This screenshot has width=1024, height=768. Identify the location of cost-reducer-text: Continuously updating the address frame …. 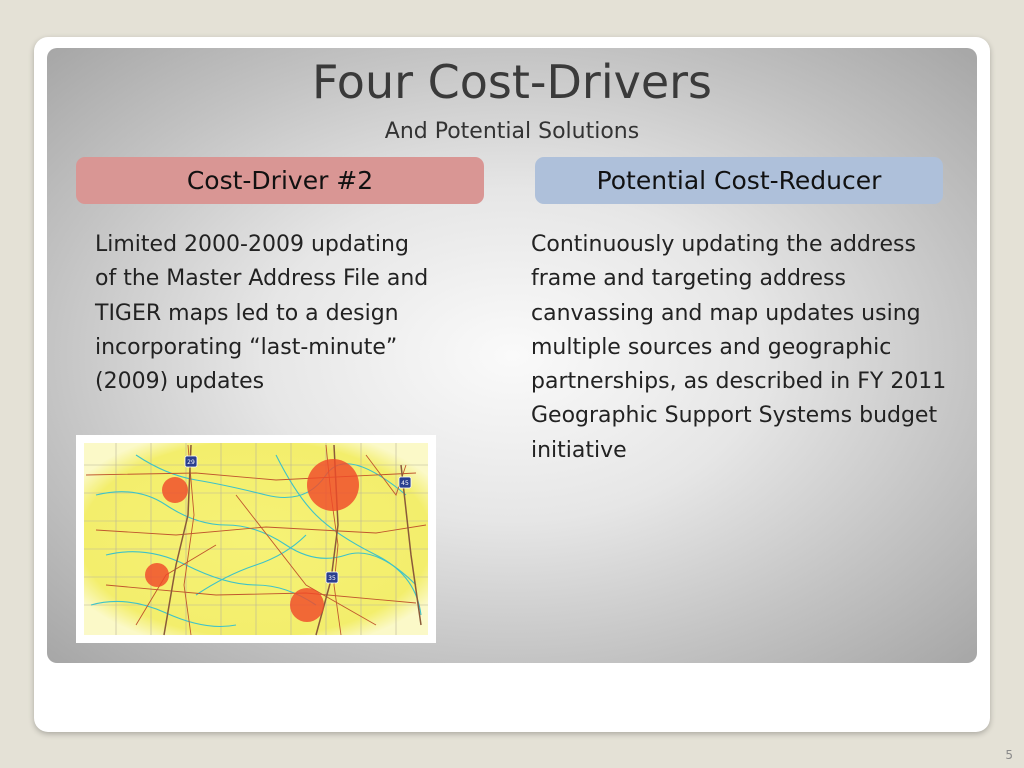
(739, 347).